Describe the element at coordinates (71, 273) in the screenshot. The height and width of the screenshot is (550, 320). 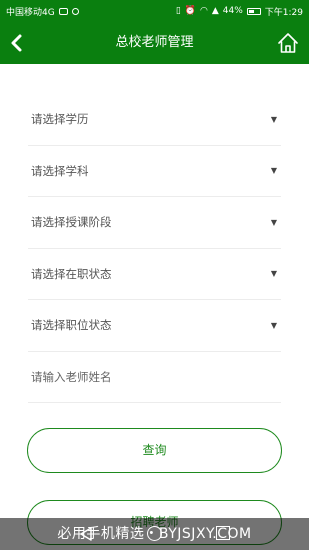
I see `employment-status-select-label: 请选择在职状态` at that location.